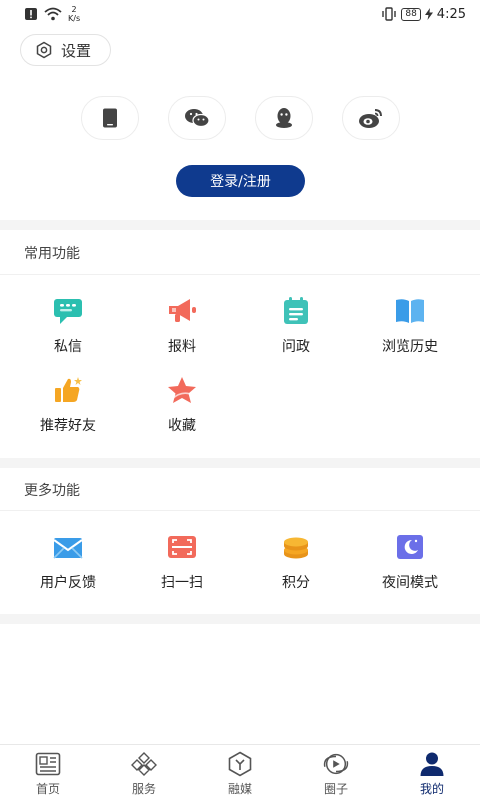  Describe the element at coordinates (296, 347) in the screenshot. I see `inquiry-label: 问政` at that location.